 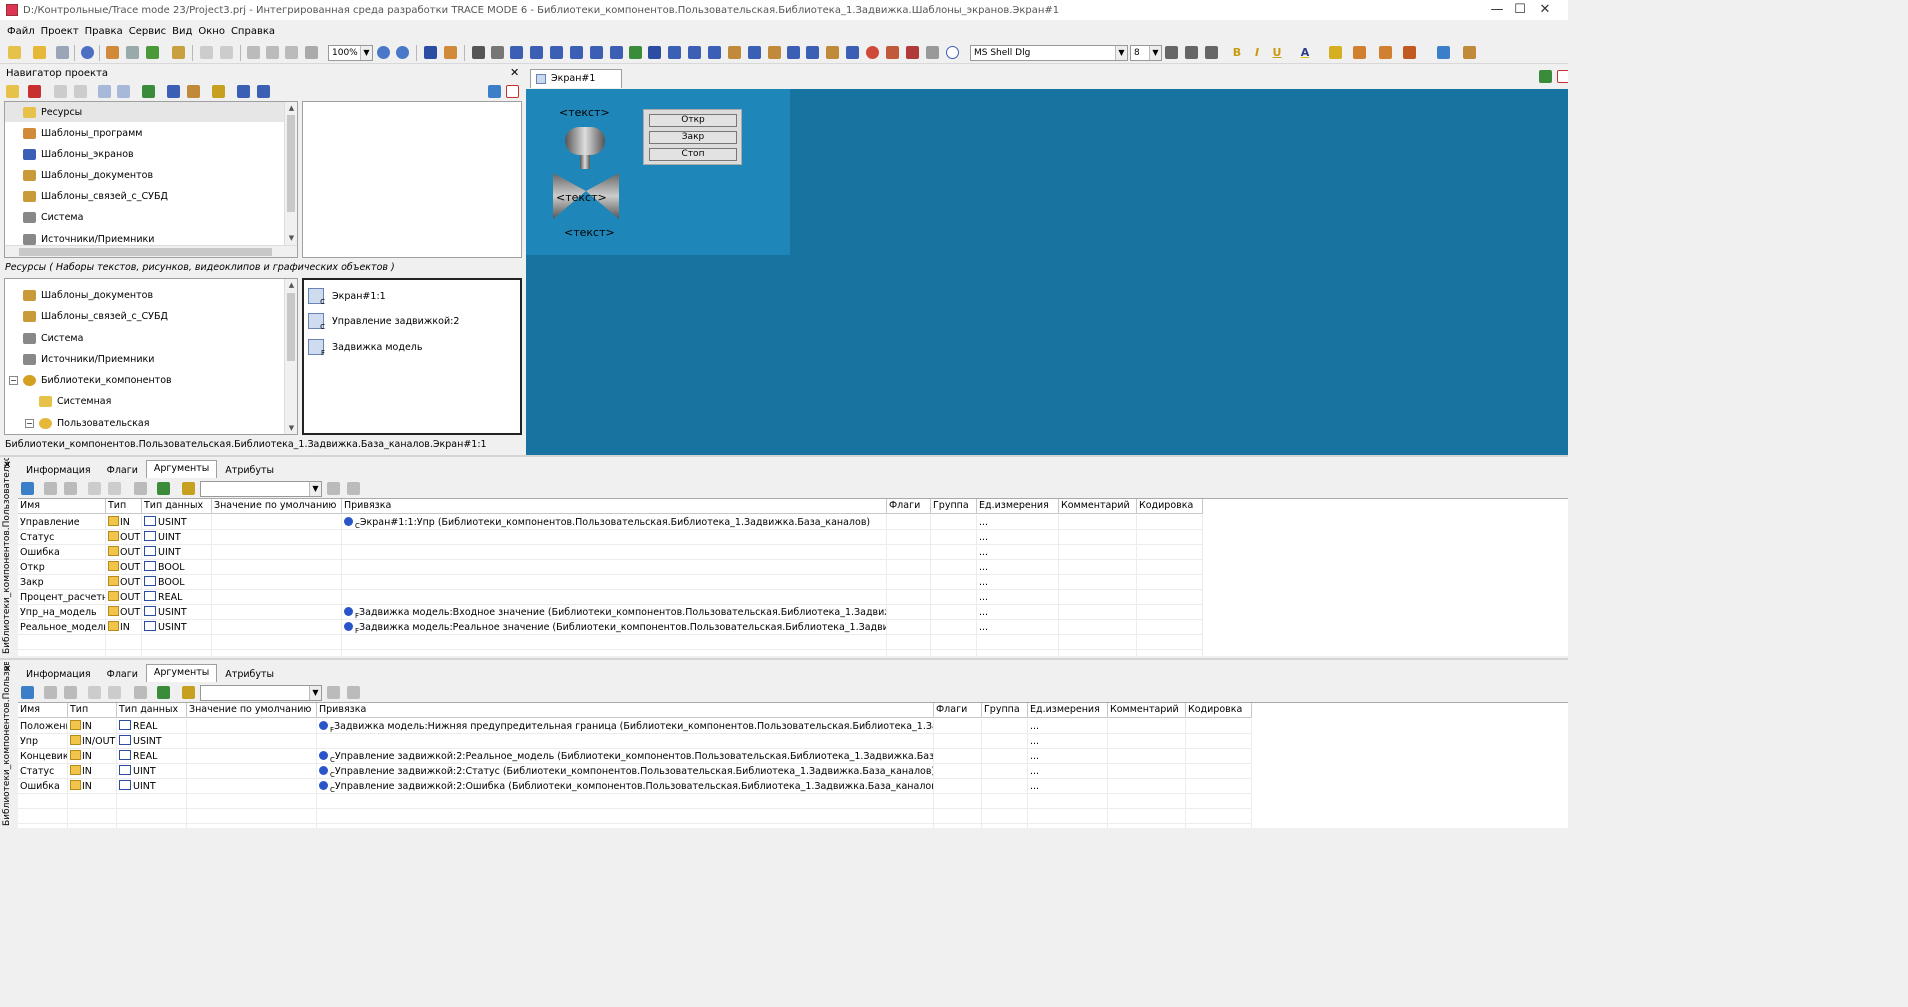 I want to click on menu-view: Вид, so click(x=182, y=31).